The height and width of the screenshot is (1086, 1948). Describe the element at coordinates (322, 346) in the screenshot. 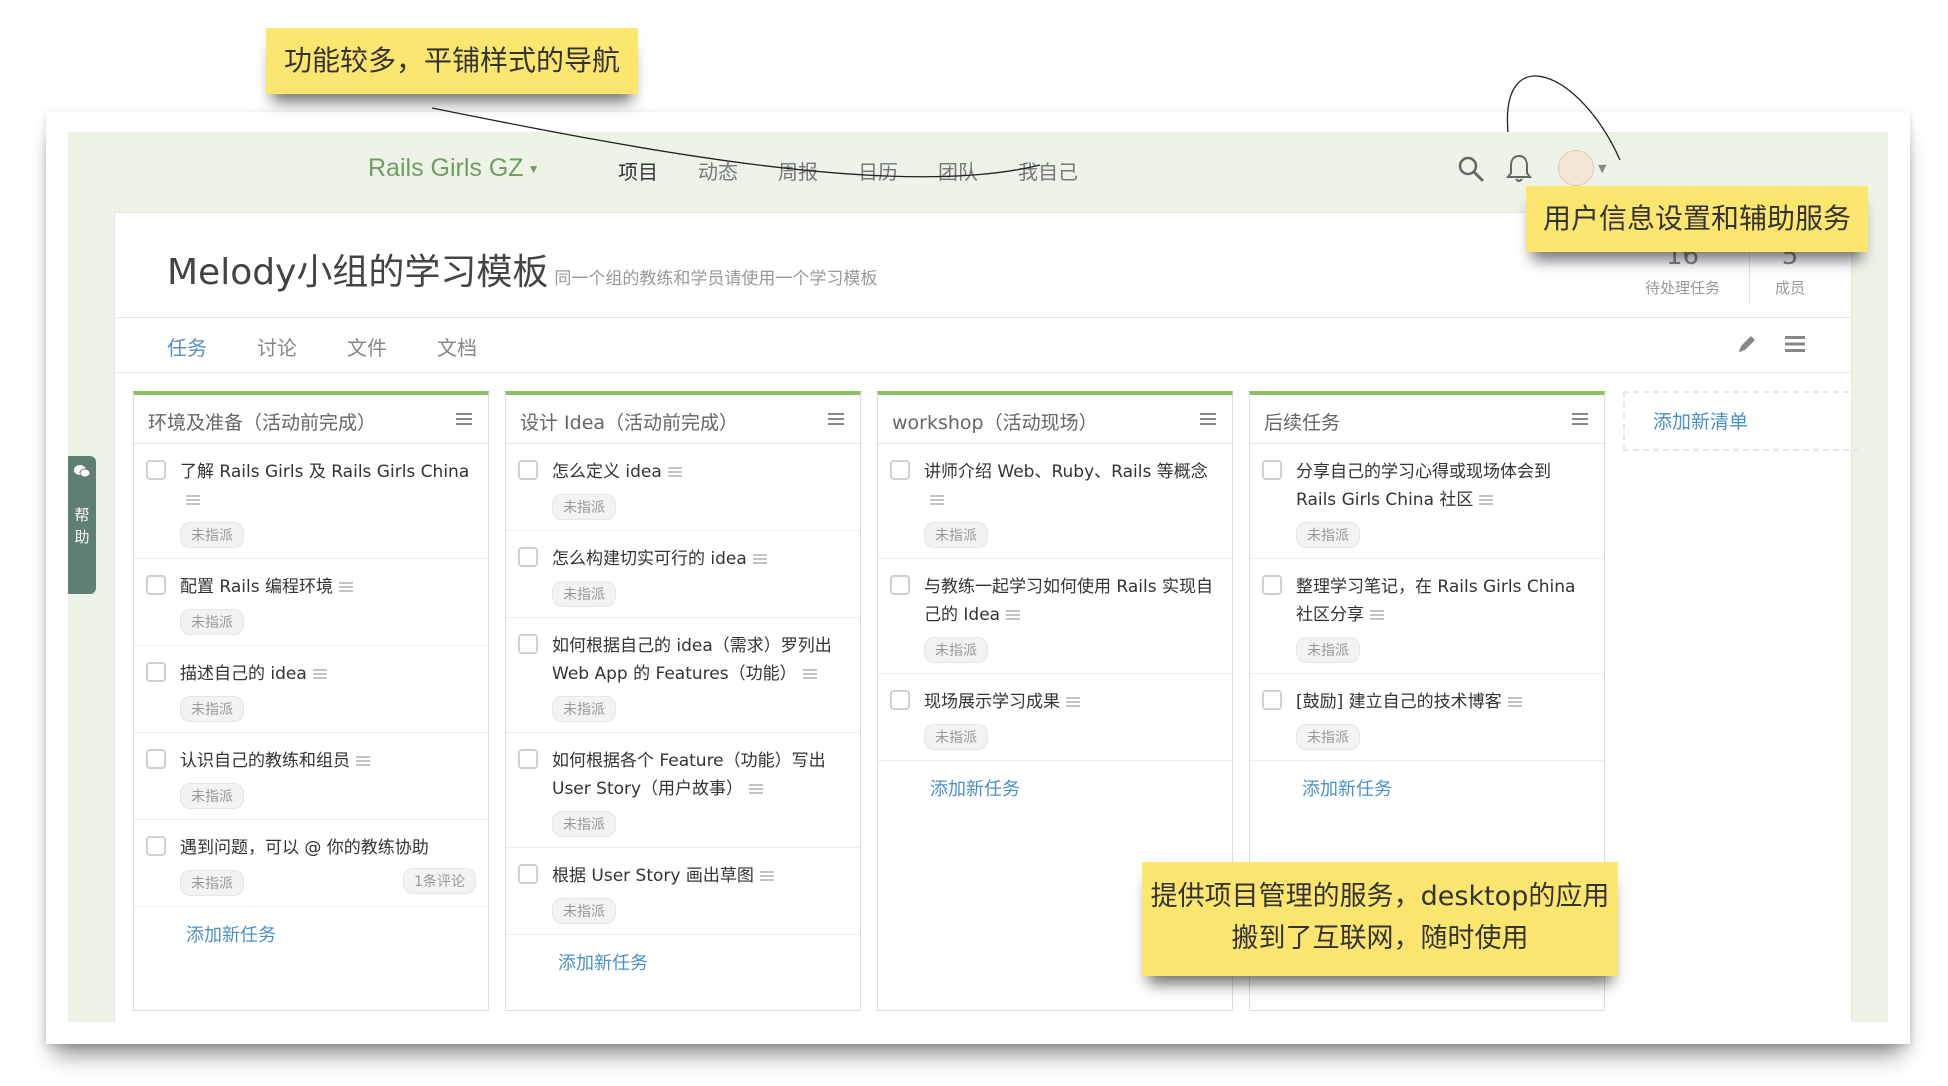

I see `project-tabs: 任务 讨论 文件 文档` at that location.